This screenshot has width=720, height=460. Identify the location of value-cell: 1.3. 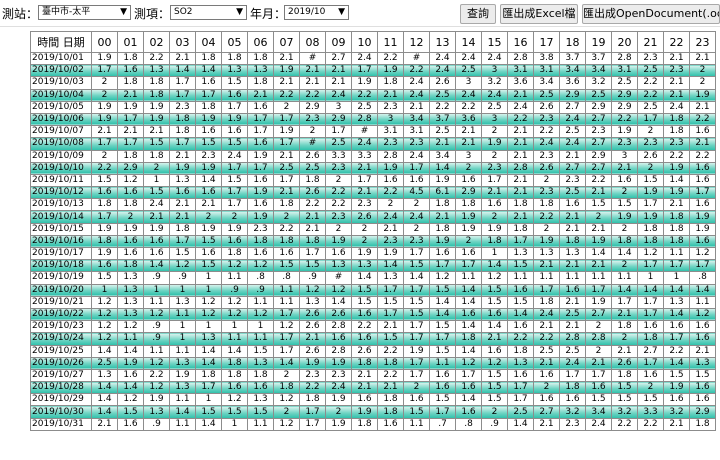
(182, 302).